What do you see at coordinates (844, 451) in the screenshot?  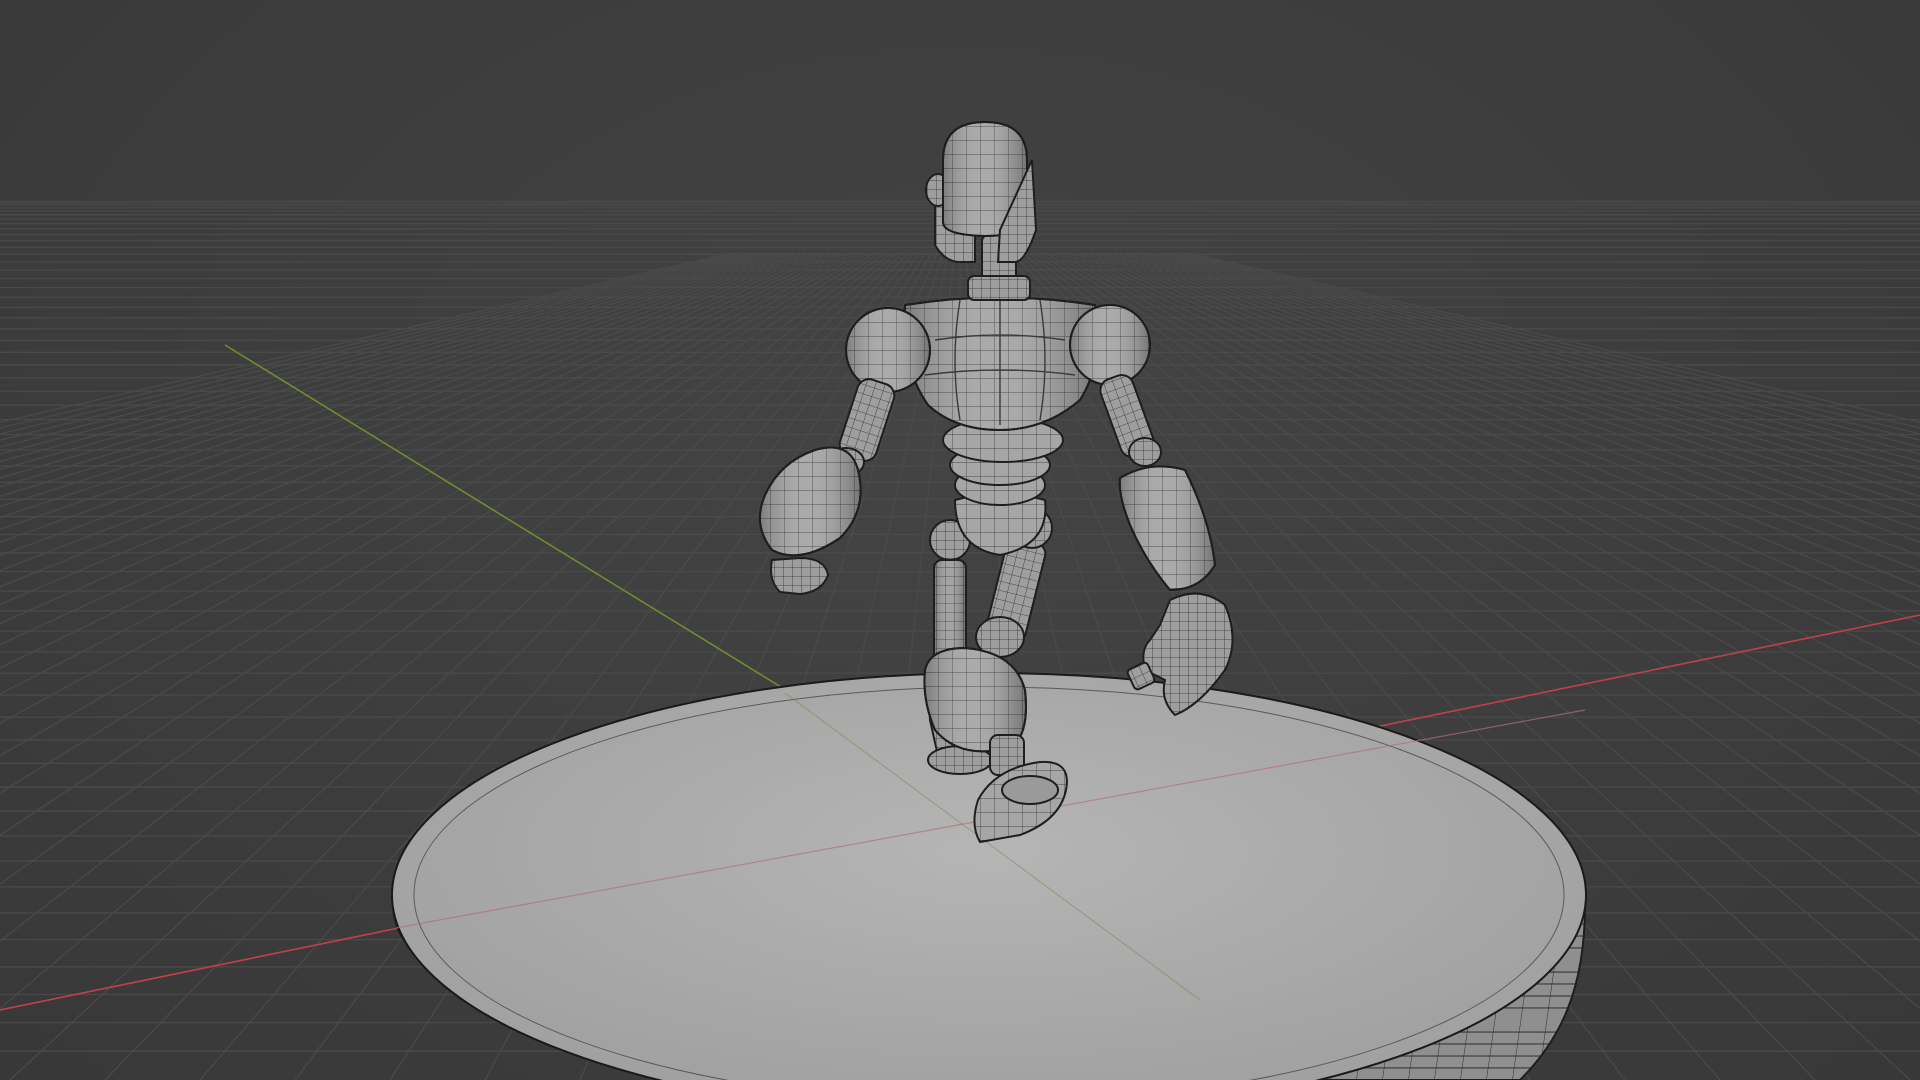 I see `robot-left-arm` at bounding box center [844, 451].